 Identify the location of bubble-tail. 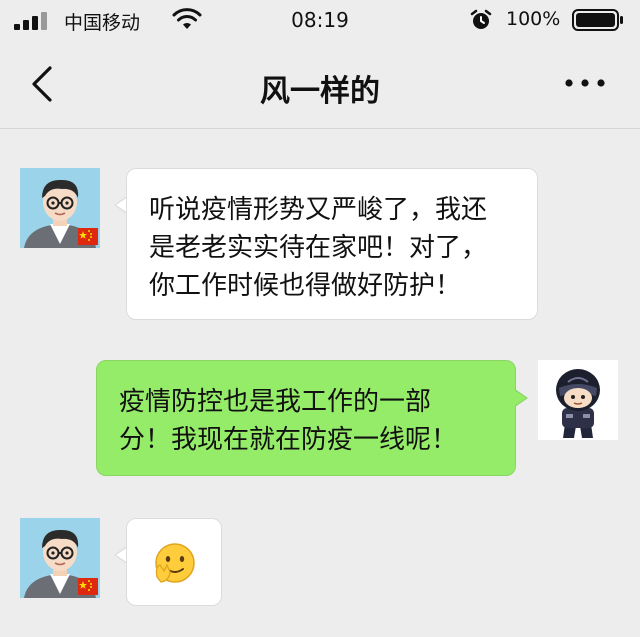
(520, 398).